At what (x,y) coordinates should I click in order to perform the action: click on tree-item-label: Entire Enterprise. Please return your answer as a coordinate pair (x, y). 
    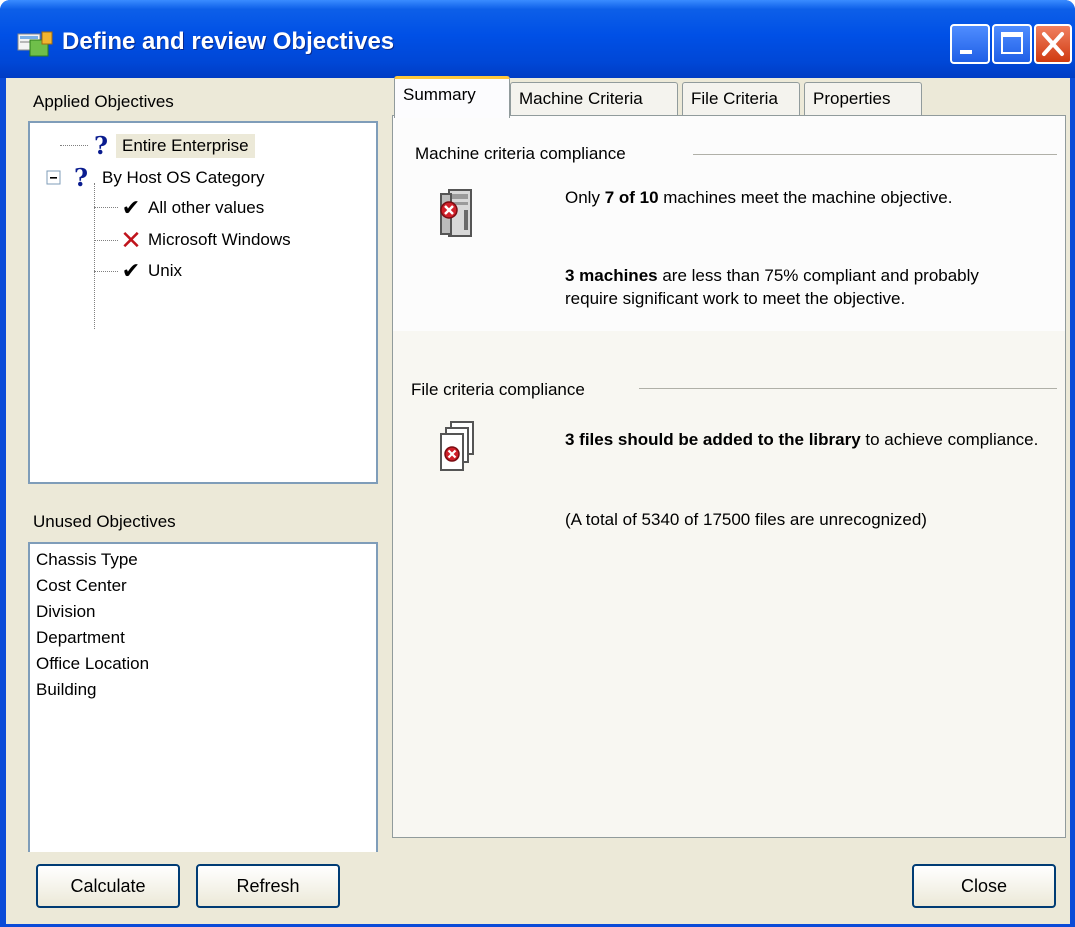
    Looking at the image, I should click on (185, 146).